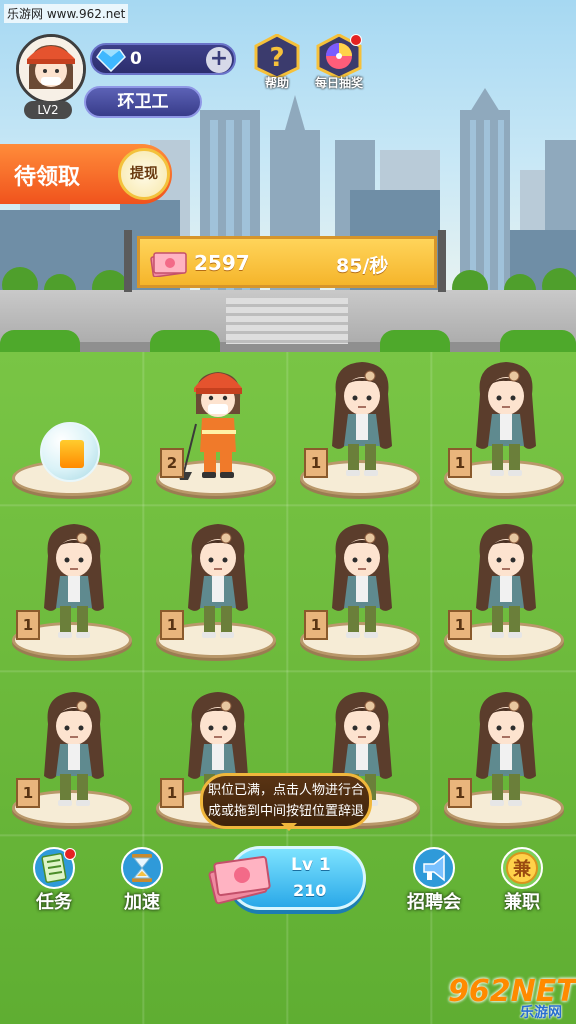  Describe the element at coordinates (222, 263) in the screenshot. I see `money-amount: 2597` at that location.